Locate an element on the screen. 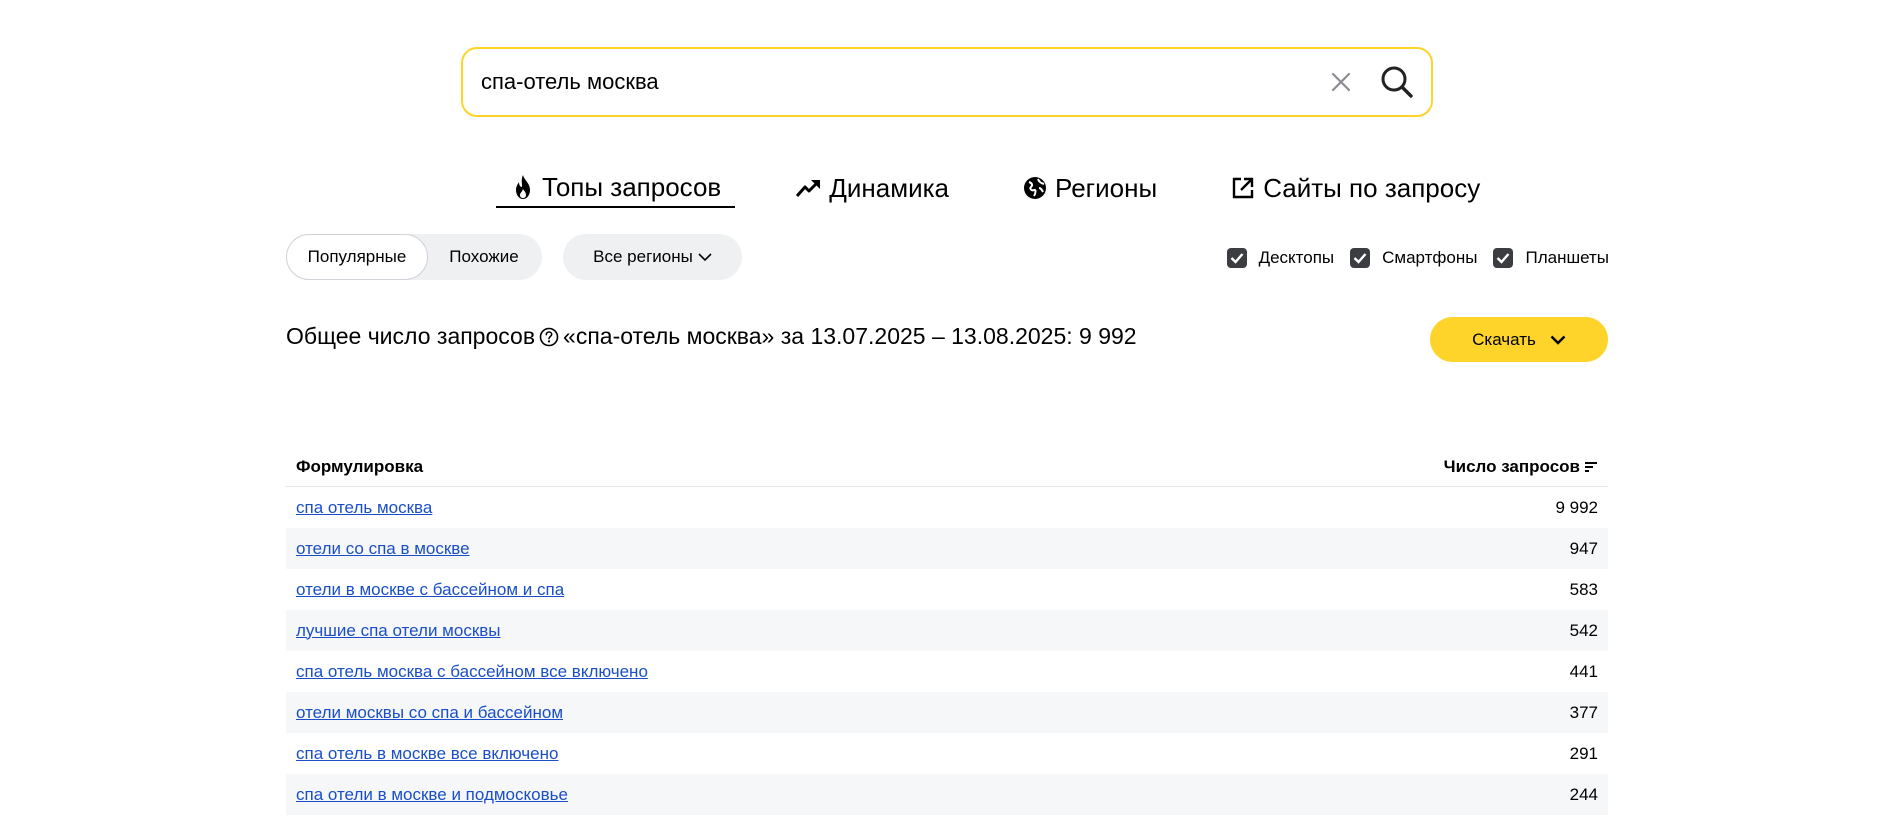 Image resolution: width=1896 pixels, height=819 pixels. device-smartphone: Смартфоны is located at coordinates (1413, 258).